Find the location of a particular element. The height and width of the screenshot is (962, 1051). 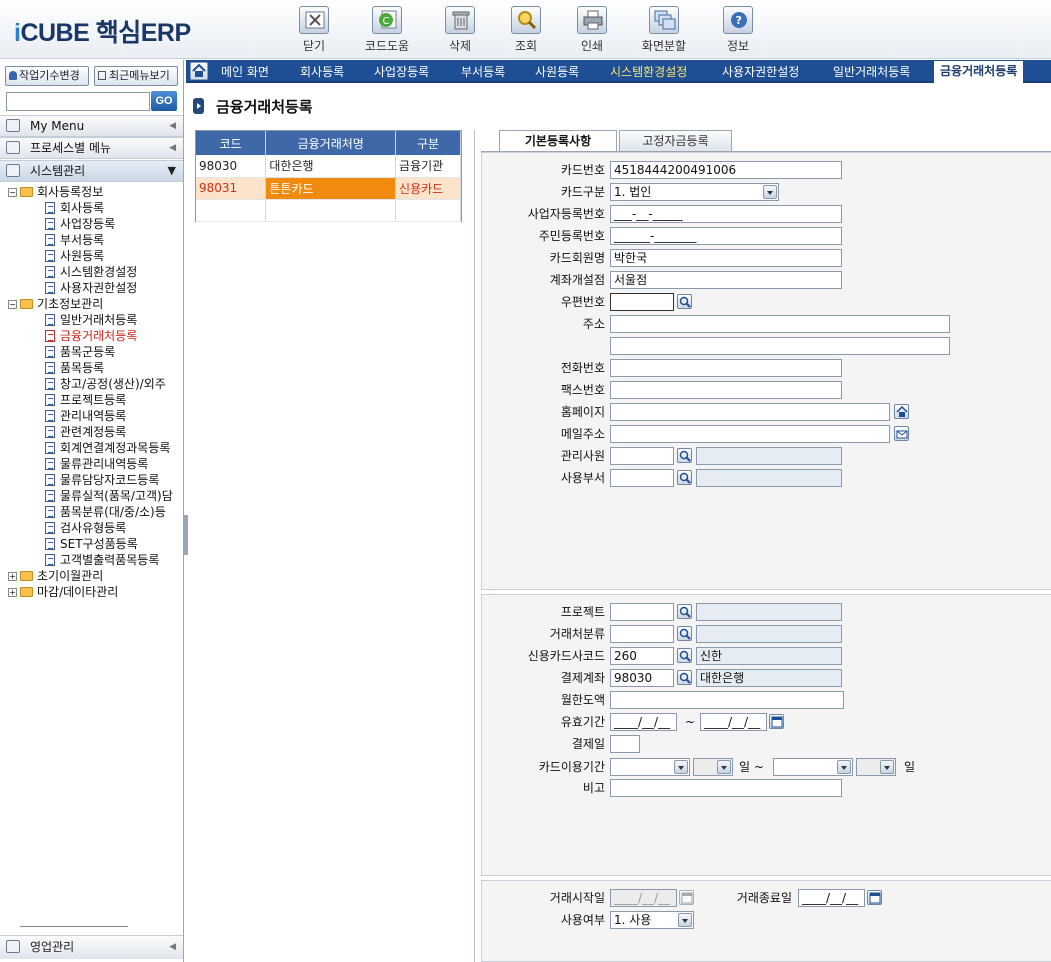

homepage-open-button is located at coordinates (901, 411).